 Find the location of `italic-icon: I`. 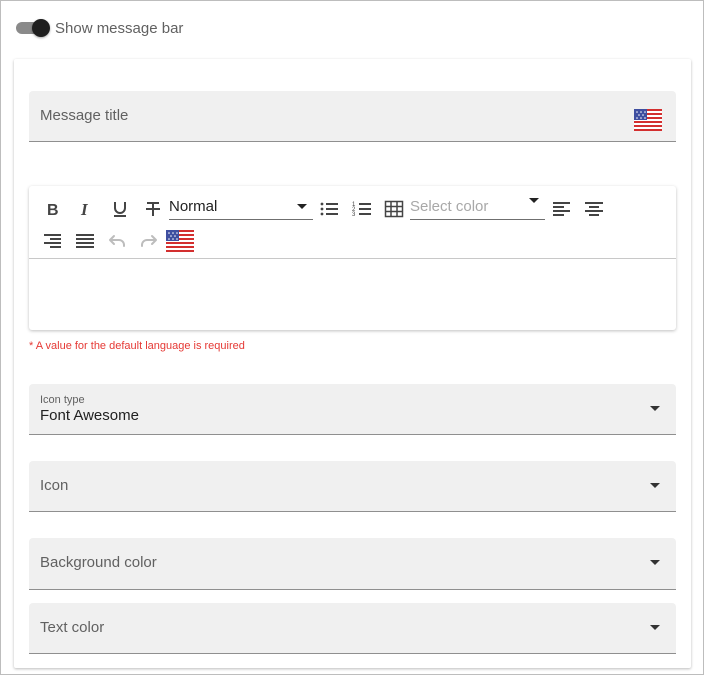

italic-icon: I is located at coordinates (85, 209).